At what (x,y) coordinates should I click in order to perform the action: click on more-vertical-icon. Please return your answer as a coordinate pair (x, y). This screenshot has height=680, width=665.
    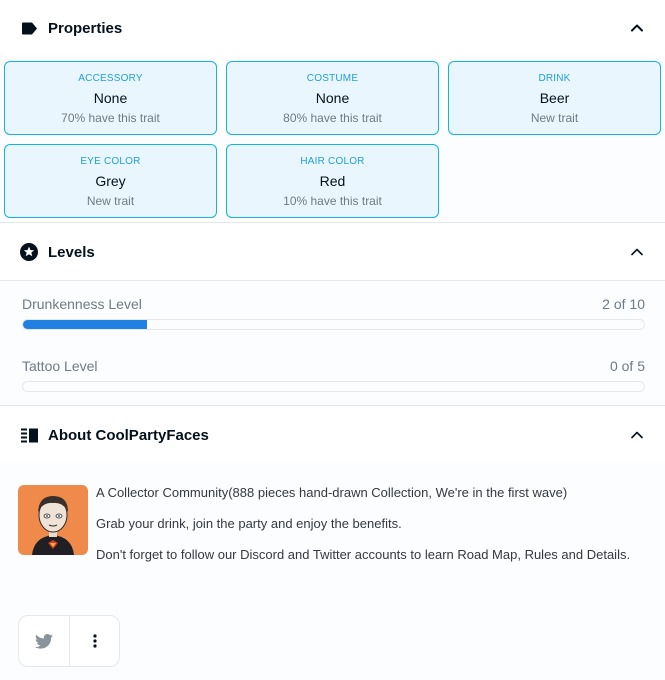
    Looking at the image, I should click on (94, 641).